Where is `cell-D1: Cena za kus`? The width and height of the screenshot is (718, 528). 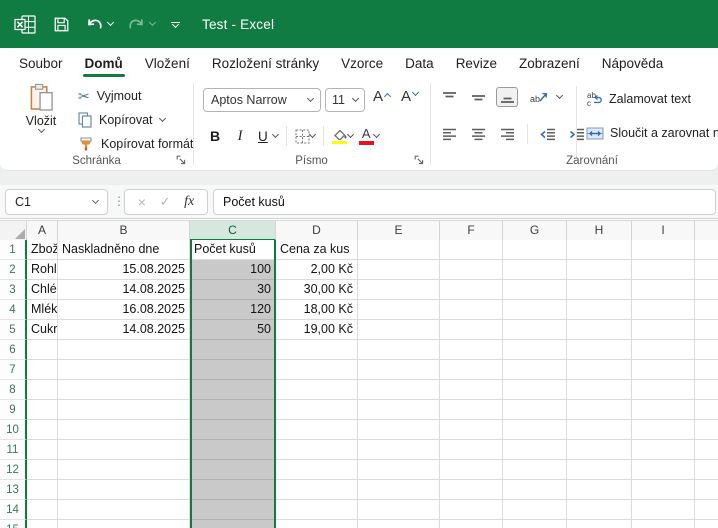
cell-D1: Cena za kus is located at coordinates (317, 250).